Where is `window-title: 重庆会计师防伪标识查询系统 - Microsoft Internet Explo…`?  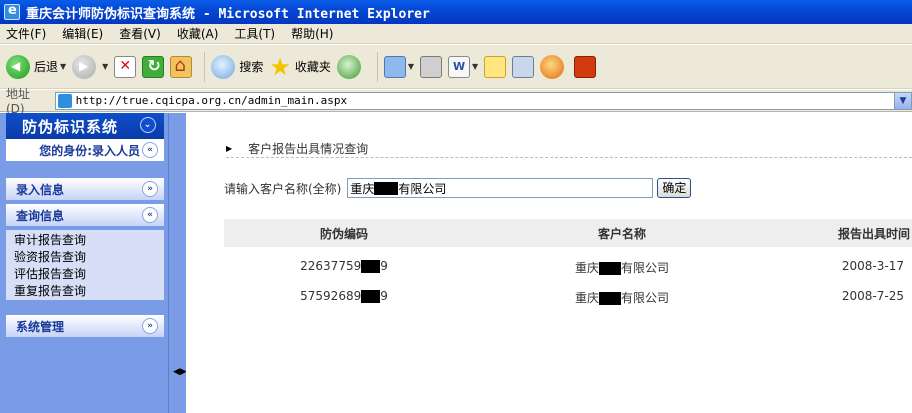
window-title: 重庆会计师防伪标识查询系统 - Microsoft Internet Explo… is located at coordinates (228, 14).